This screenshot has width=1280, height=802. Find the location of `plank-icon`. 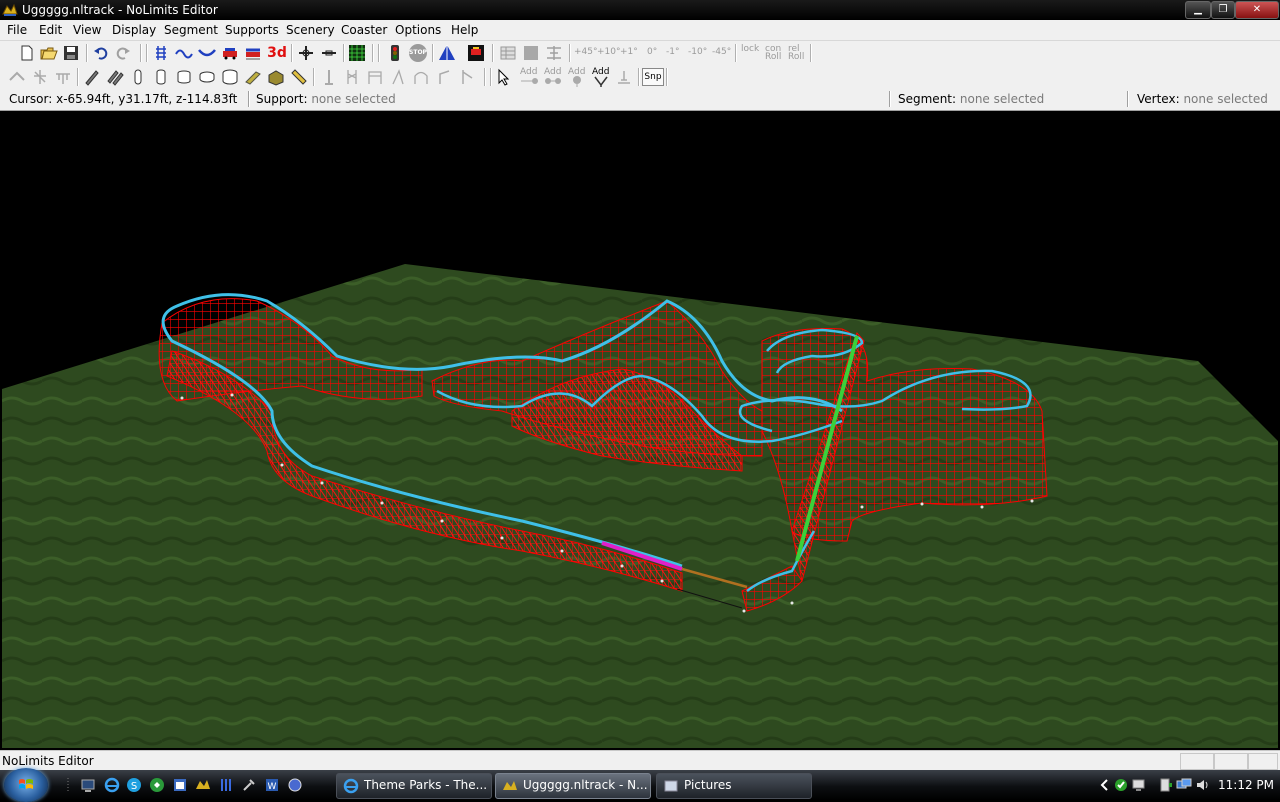

plank-icon is located at coordinates (253, 77).